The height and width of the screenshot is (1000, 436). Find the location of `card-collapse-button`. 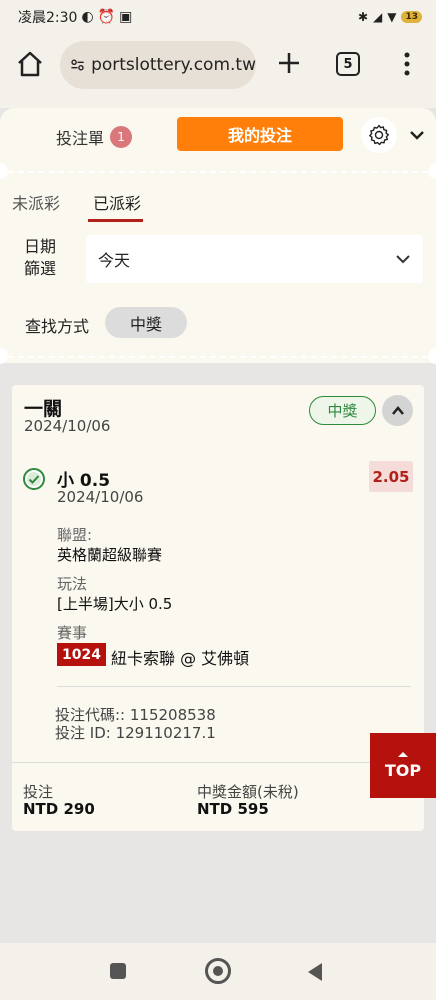

card-collapse-button is located at coordinates (397, 410).